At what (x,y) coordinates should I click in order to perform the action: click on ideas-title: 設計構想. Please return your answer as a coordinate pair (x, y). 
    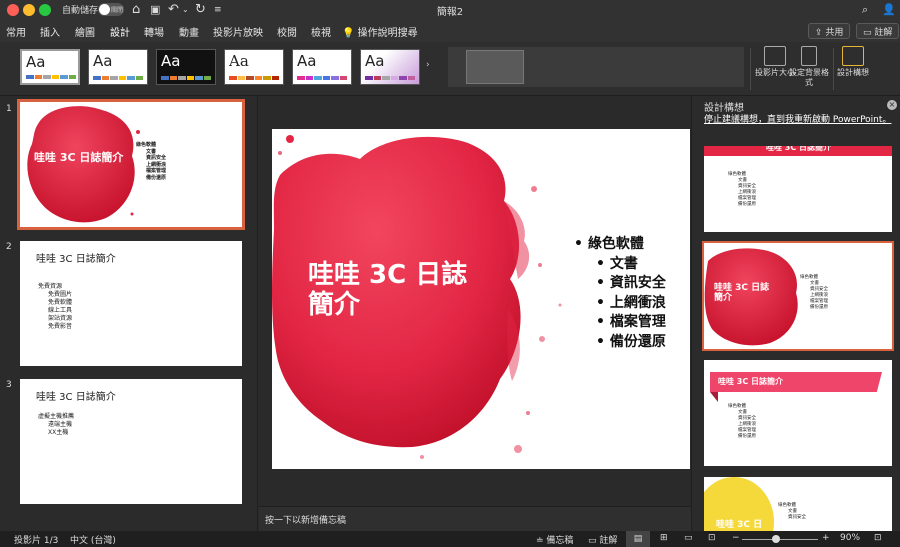
    Looking at the image, I should click on (724, 108).